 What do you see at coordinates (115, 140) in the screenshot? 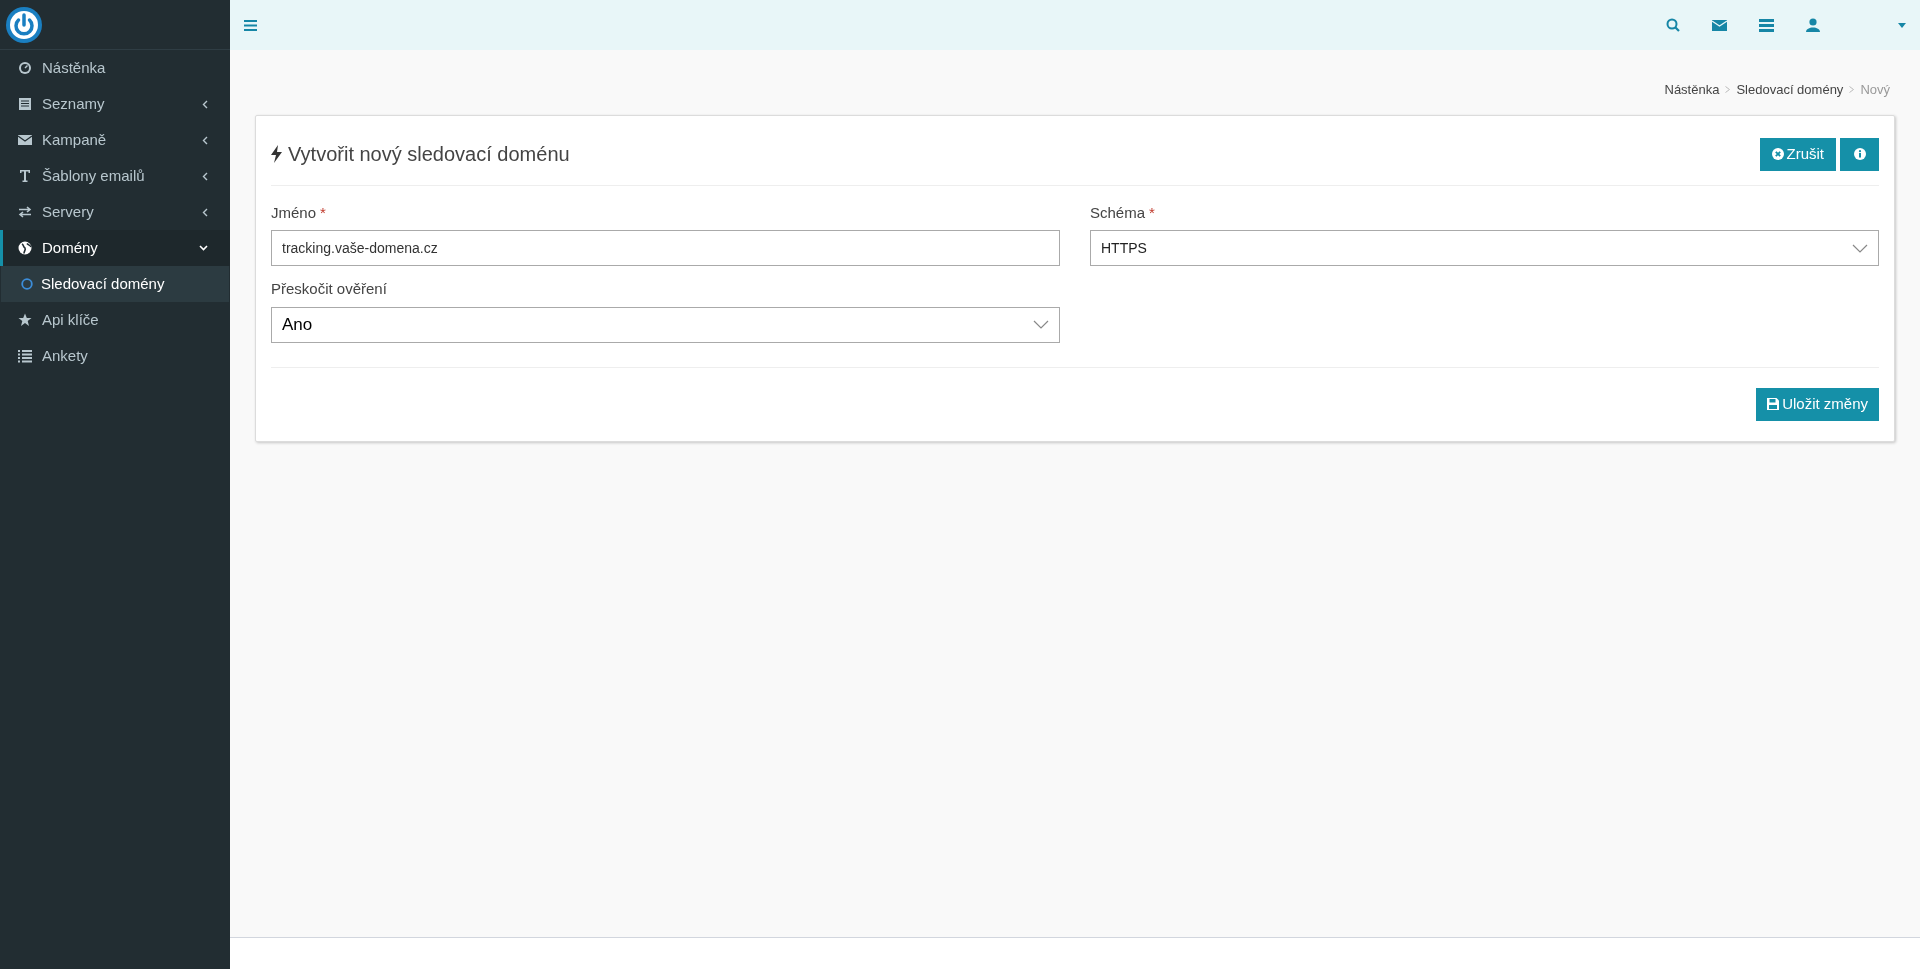
I see `sidebar-item: Kampaně` at bounding box center [115, 140].